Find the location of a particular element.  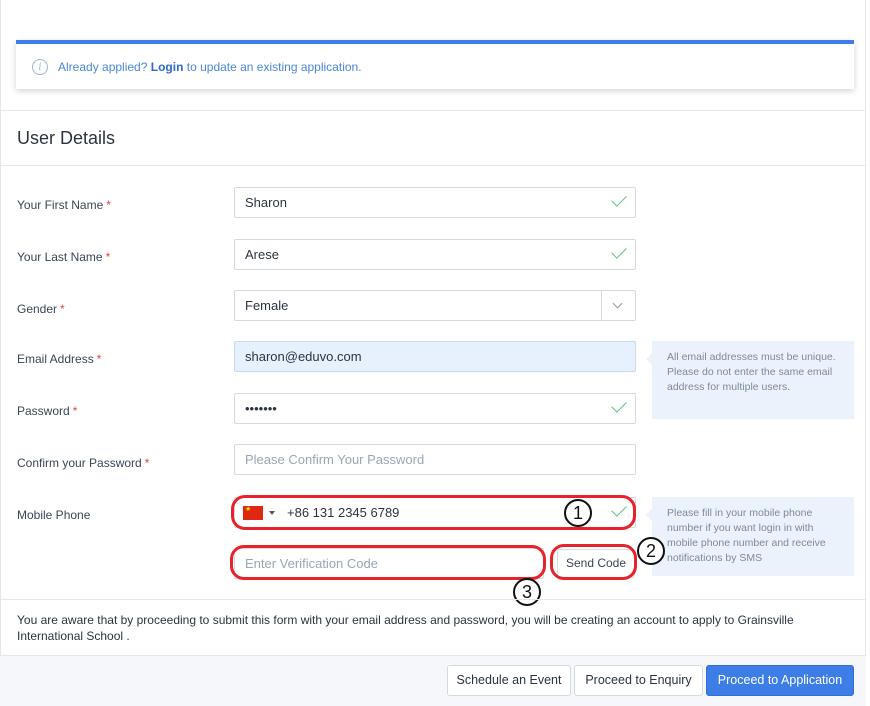

first-name-label-text: Your First Name is located at coordinates (60, 205).